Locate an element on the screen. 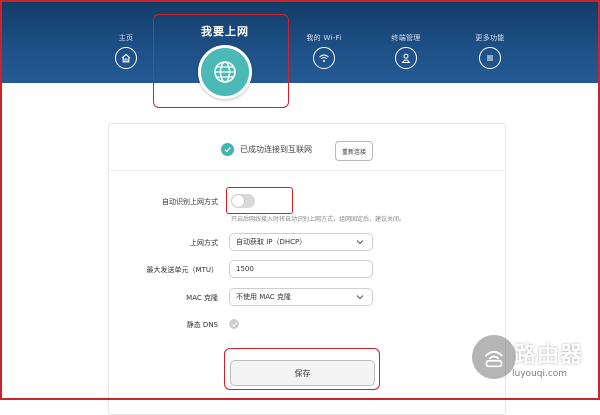 The width and height of the screenshot is (600, 415). nav-item-wifi: 我的 Wi-Fi is located at coordinates (324, 34).